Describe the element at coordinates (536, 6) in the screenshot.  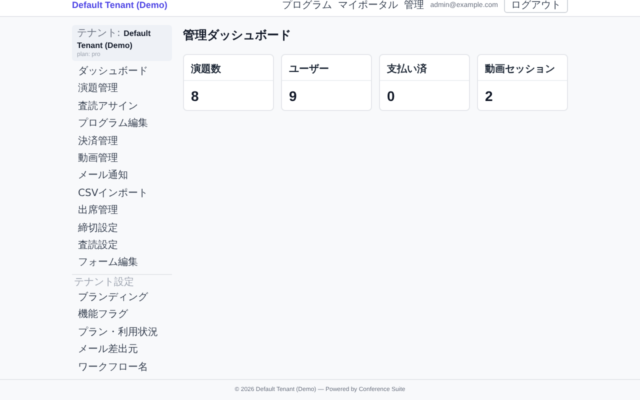
I see `logout-button: ログアウト` at that location.